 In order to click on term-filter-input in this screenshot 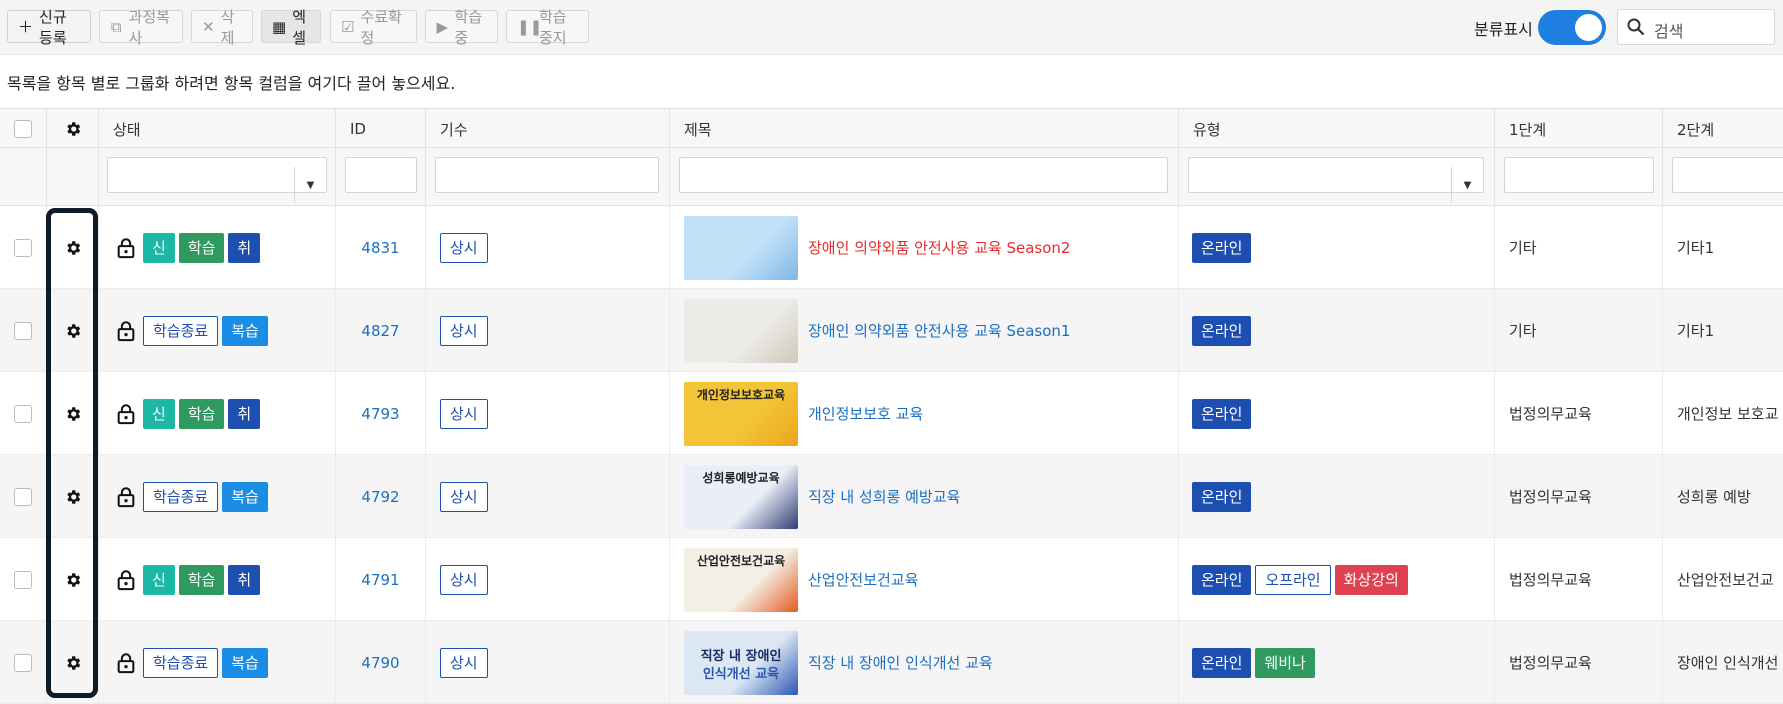, I will do `click(547, 175)`.